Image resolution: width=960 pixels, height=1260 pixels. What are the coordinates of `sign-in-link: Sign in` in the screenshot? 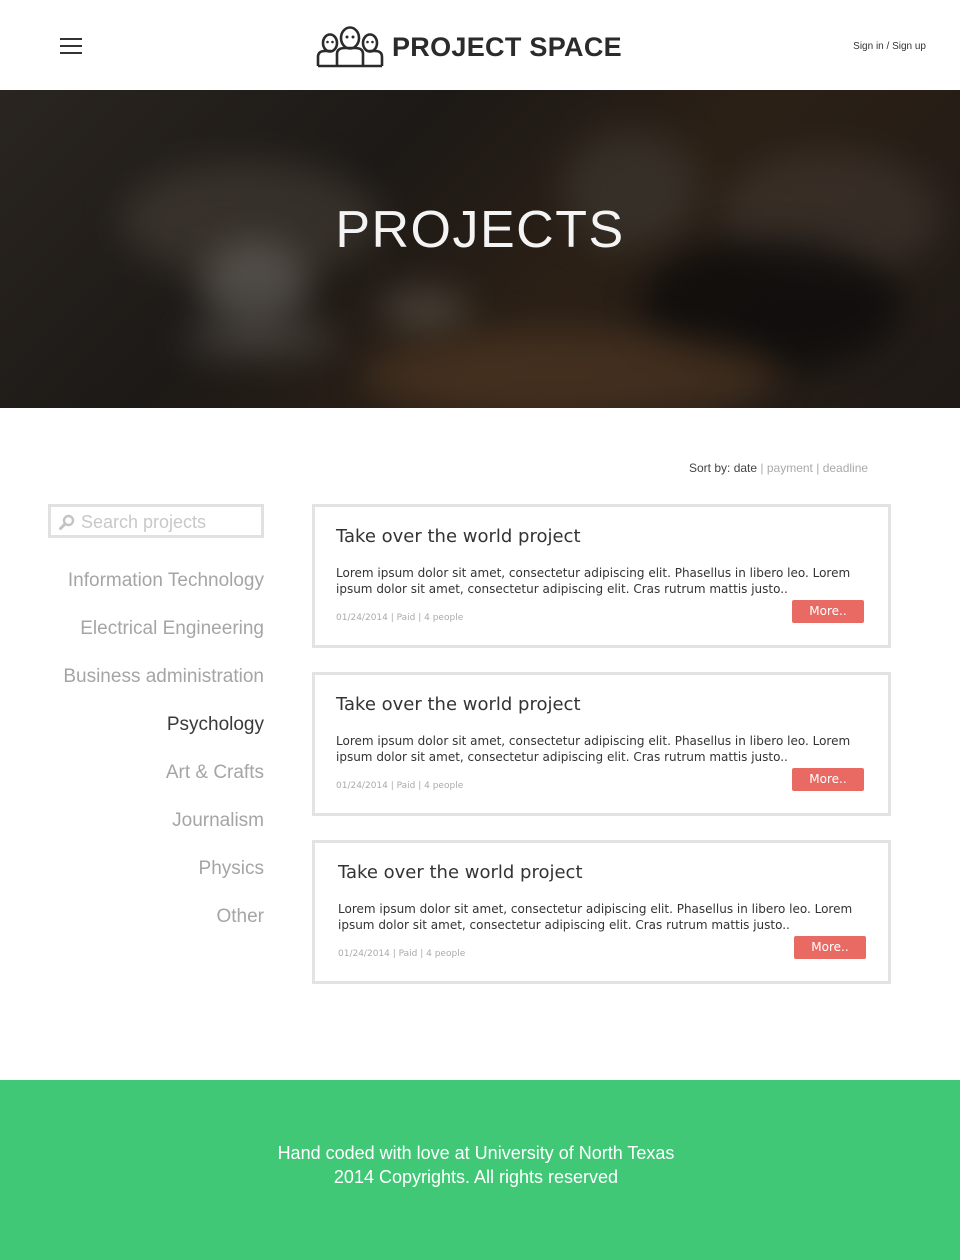 It's located at (868, 46).